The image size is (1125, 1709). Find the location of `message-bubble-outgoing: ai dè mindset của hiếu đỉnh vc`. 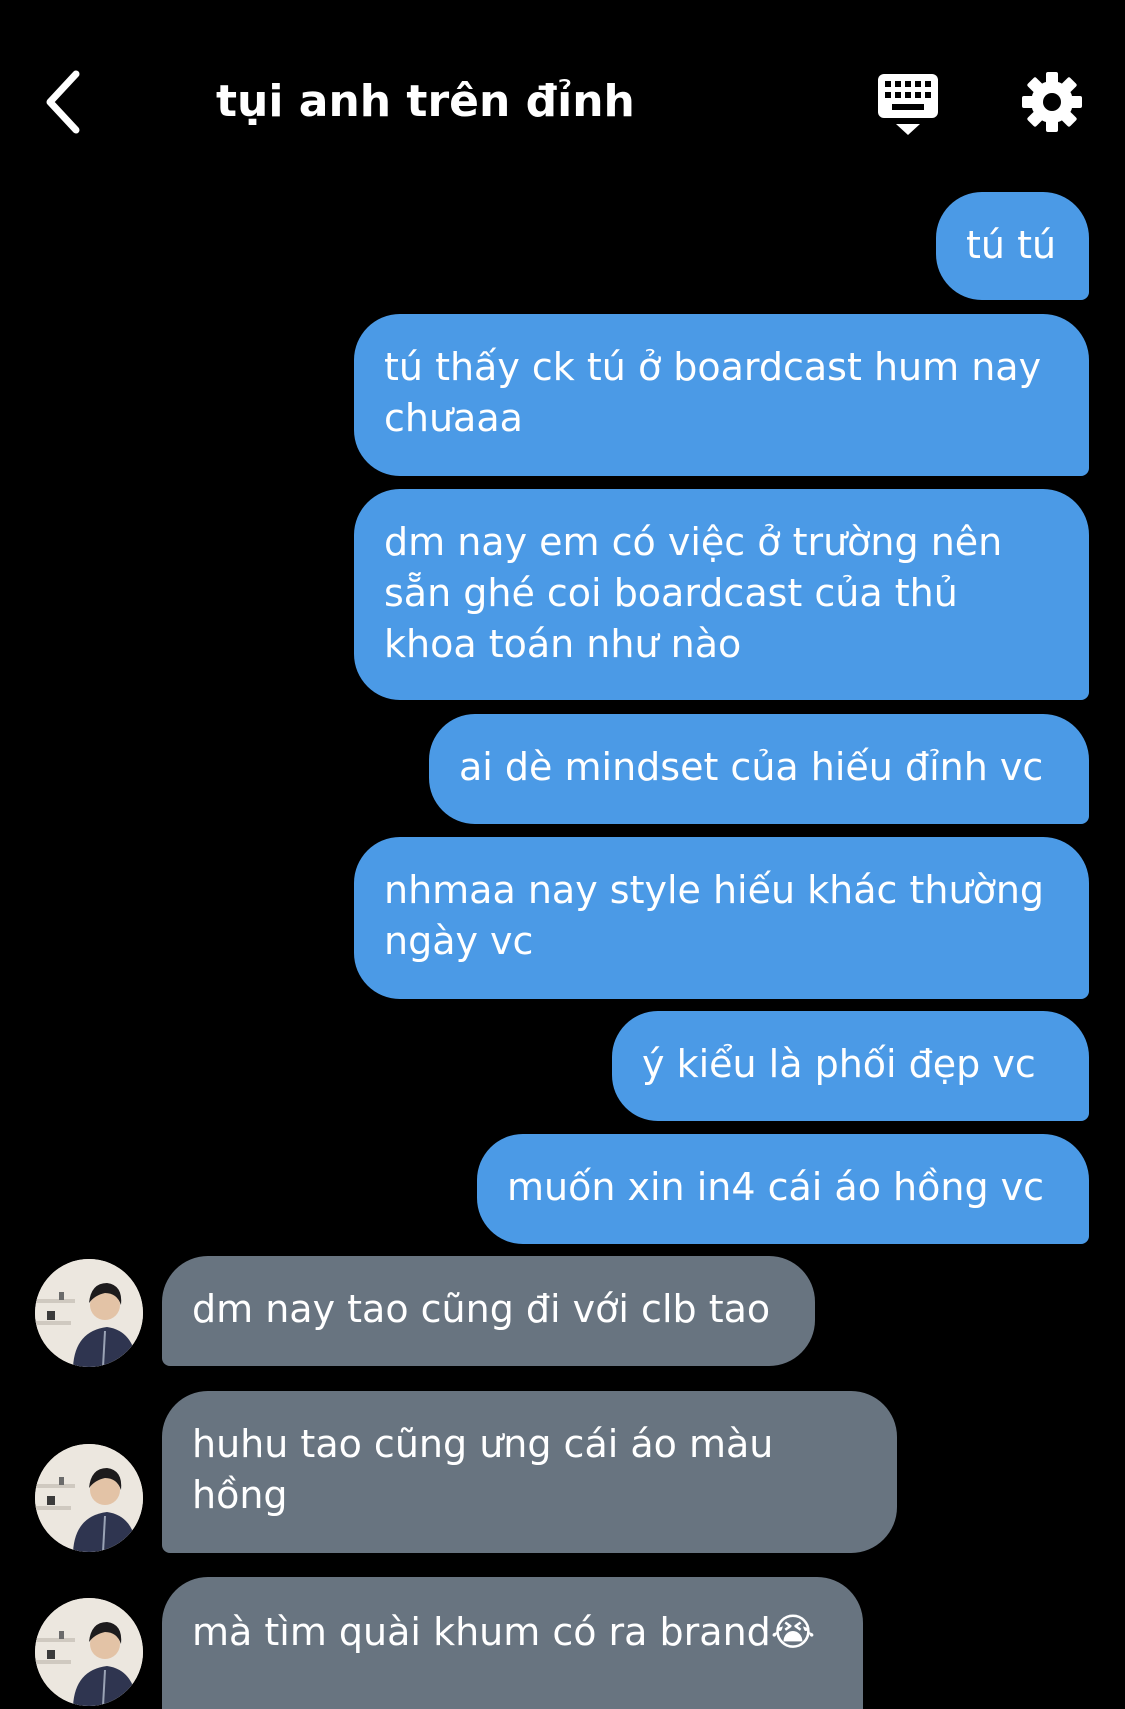

message-bubble-outgoing: ai dè mindset của hiếu đỉnh vc is located at coordinates (759, 769).